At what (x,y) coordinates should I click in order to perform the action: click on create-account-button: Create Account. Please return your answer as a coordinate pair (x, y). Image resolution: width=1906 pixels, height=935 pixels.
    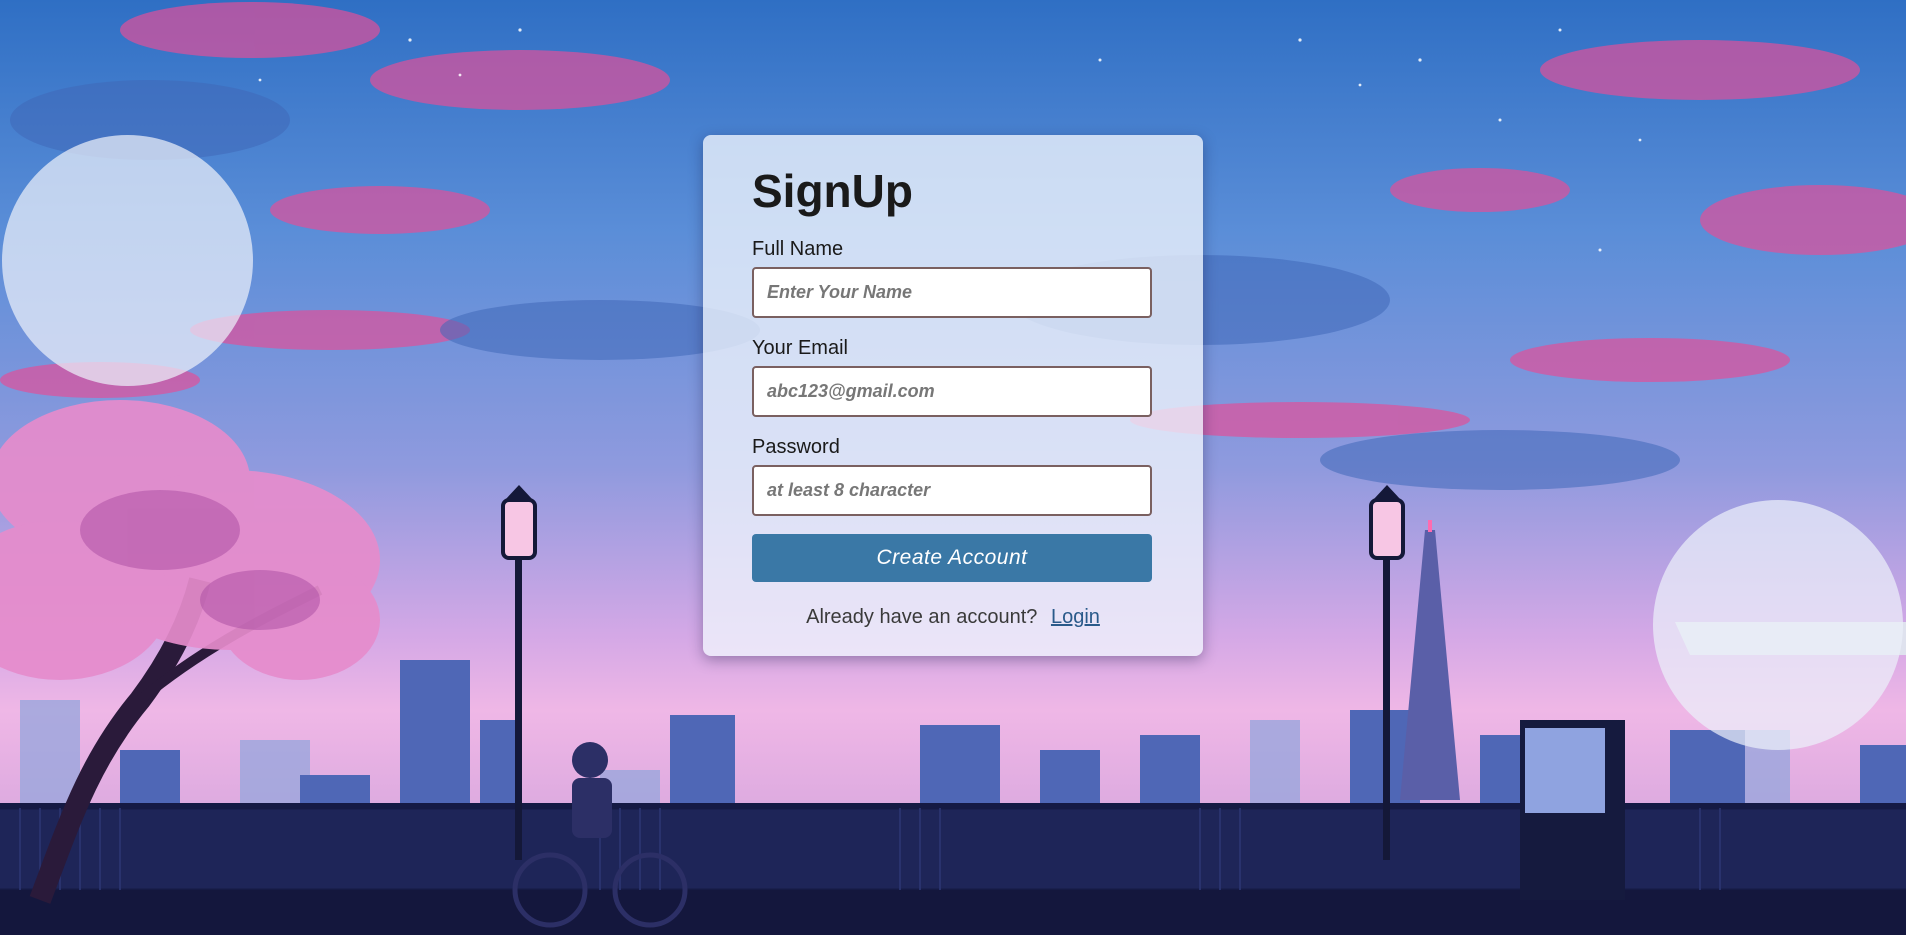
    Looking at the image, I should click on (952, 558).